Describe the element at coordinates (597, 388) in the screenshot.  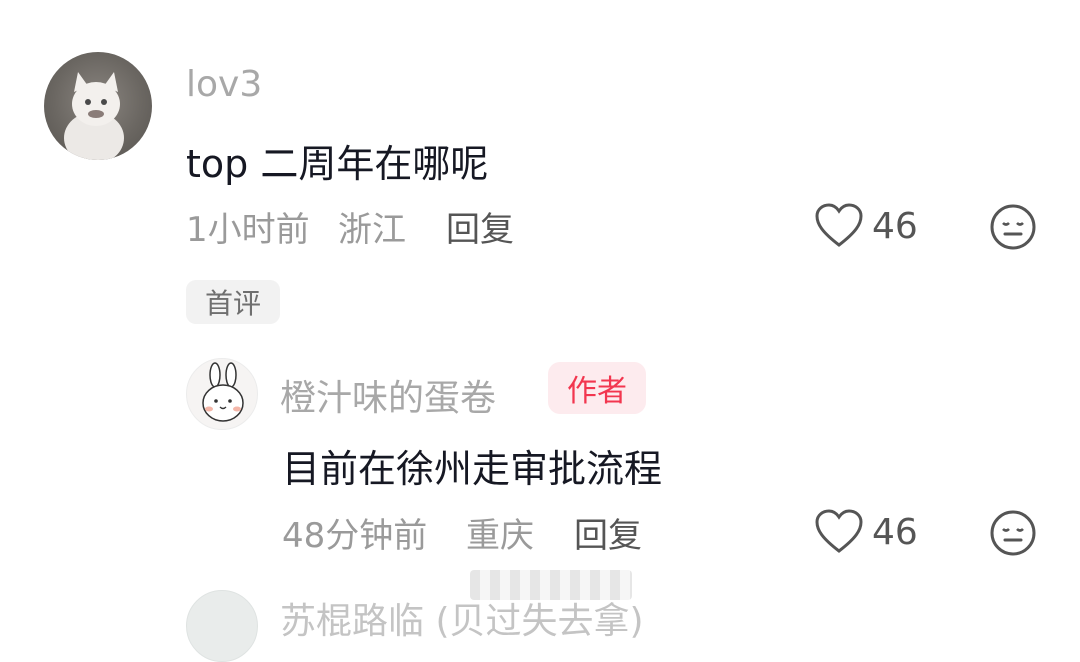
I see `author-badge: 作者` at that location.